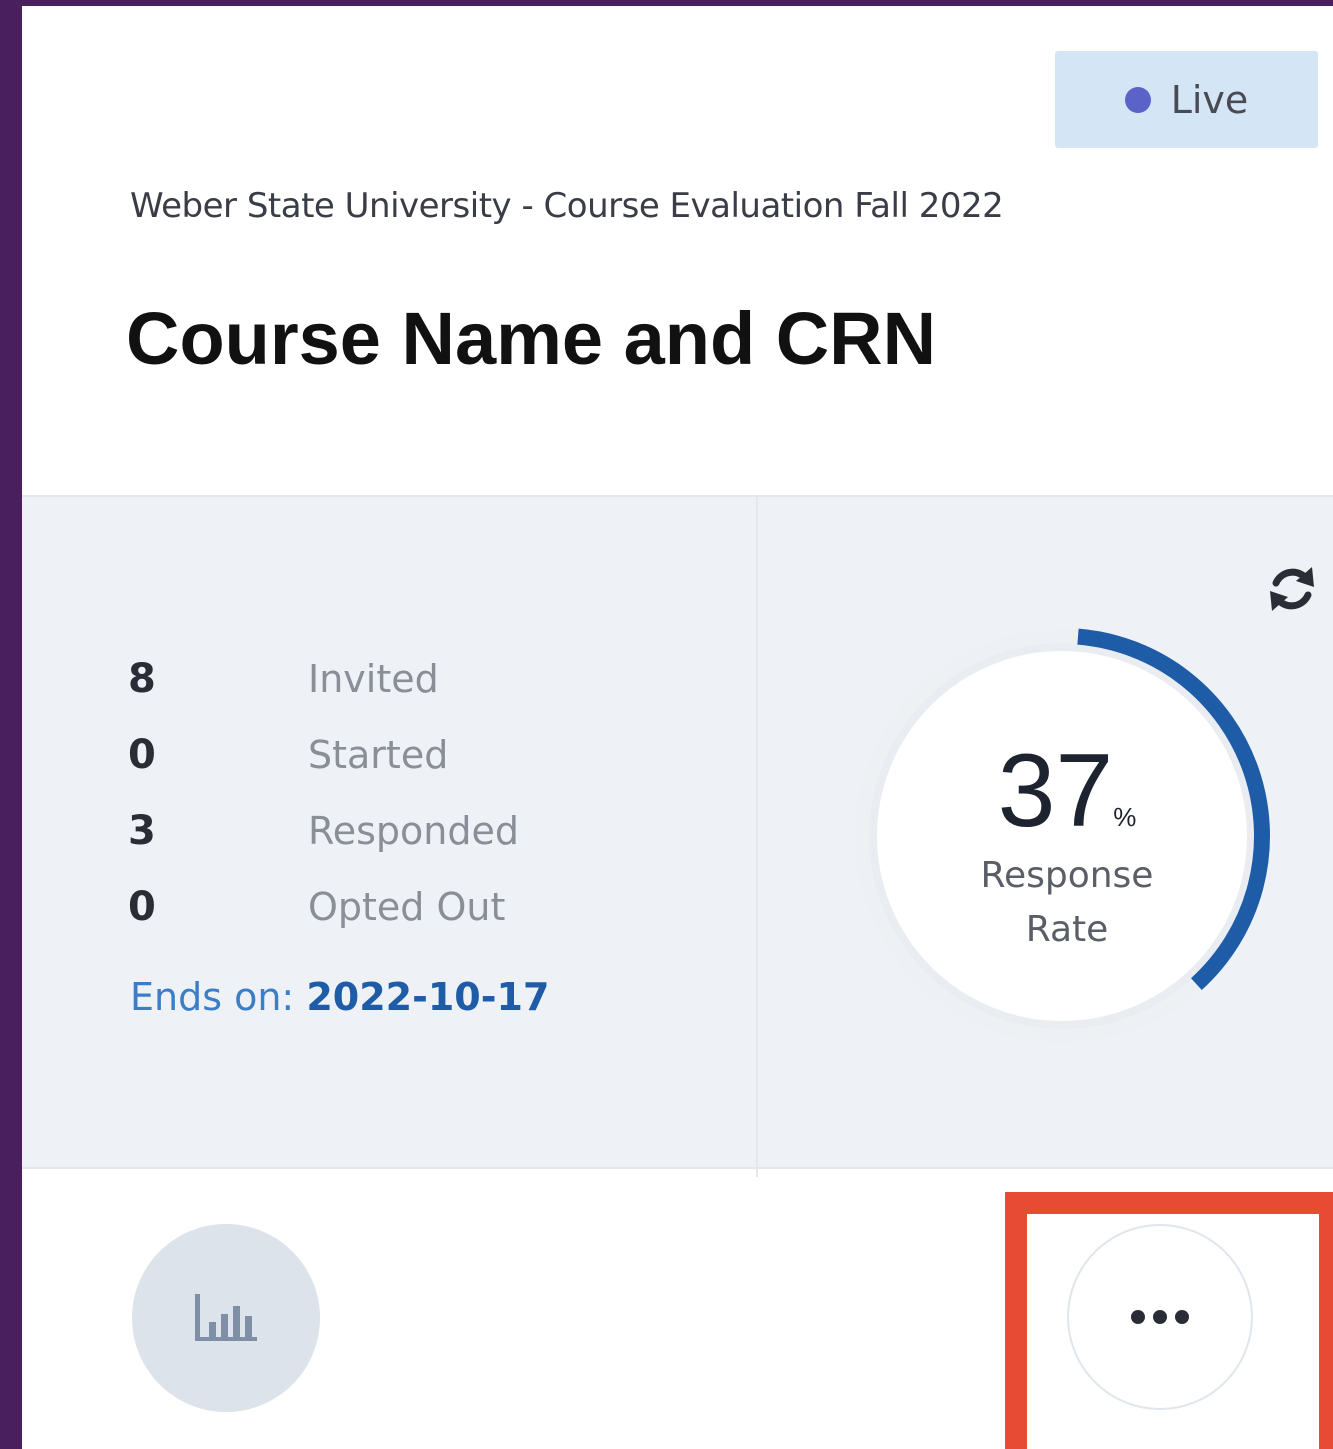  I want to click on response-rate-value: 37%, so click(1067, 791).